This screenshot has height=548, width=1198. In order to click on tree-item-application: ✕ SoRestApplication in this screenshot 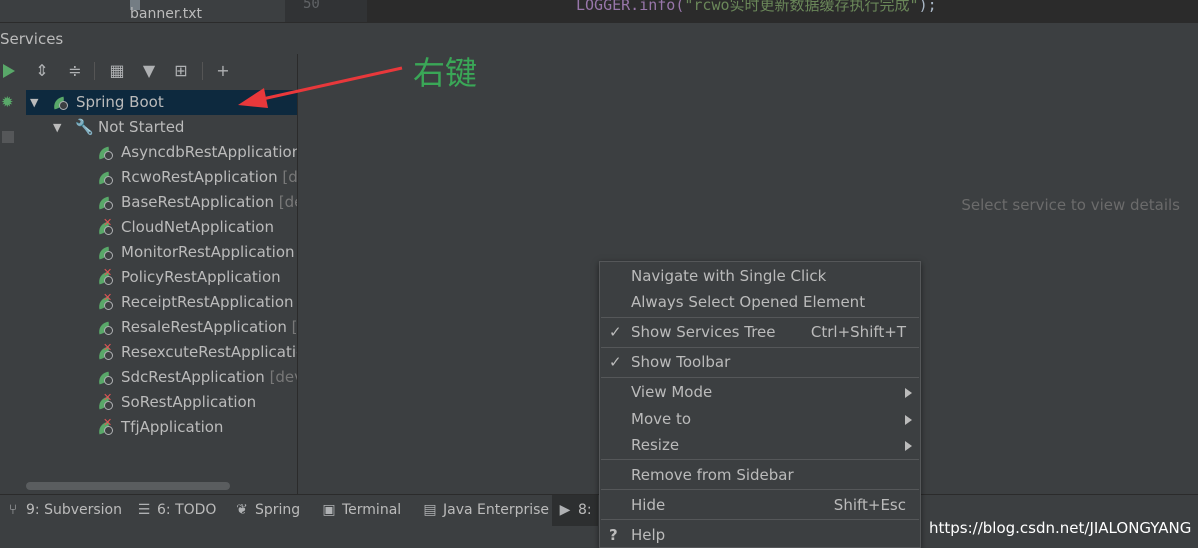, I will do `click(161, 402)`.